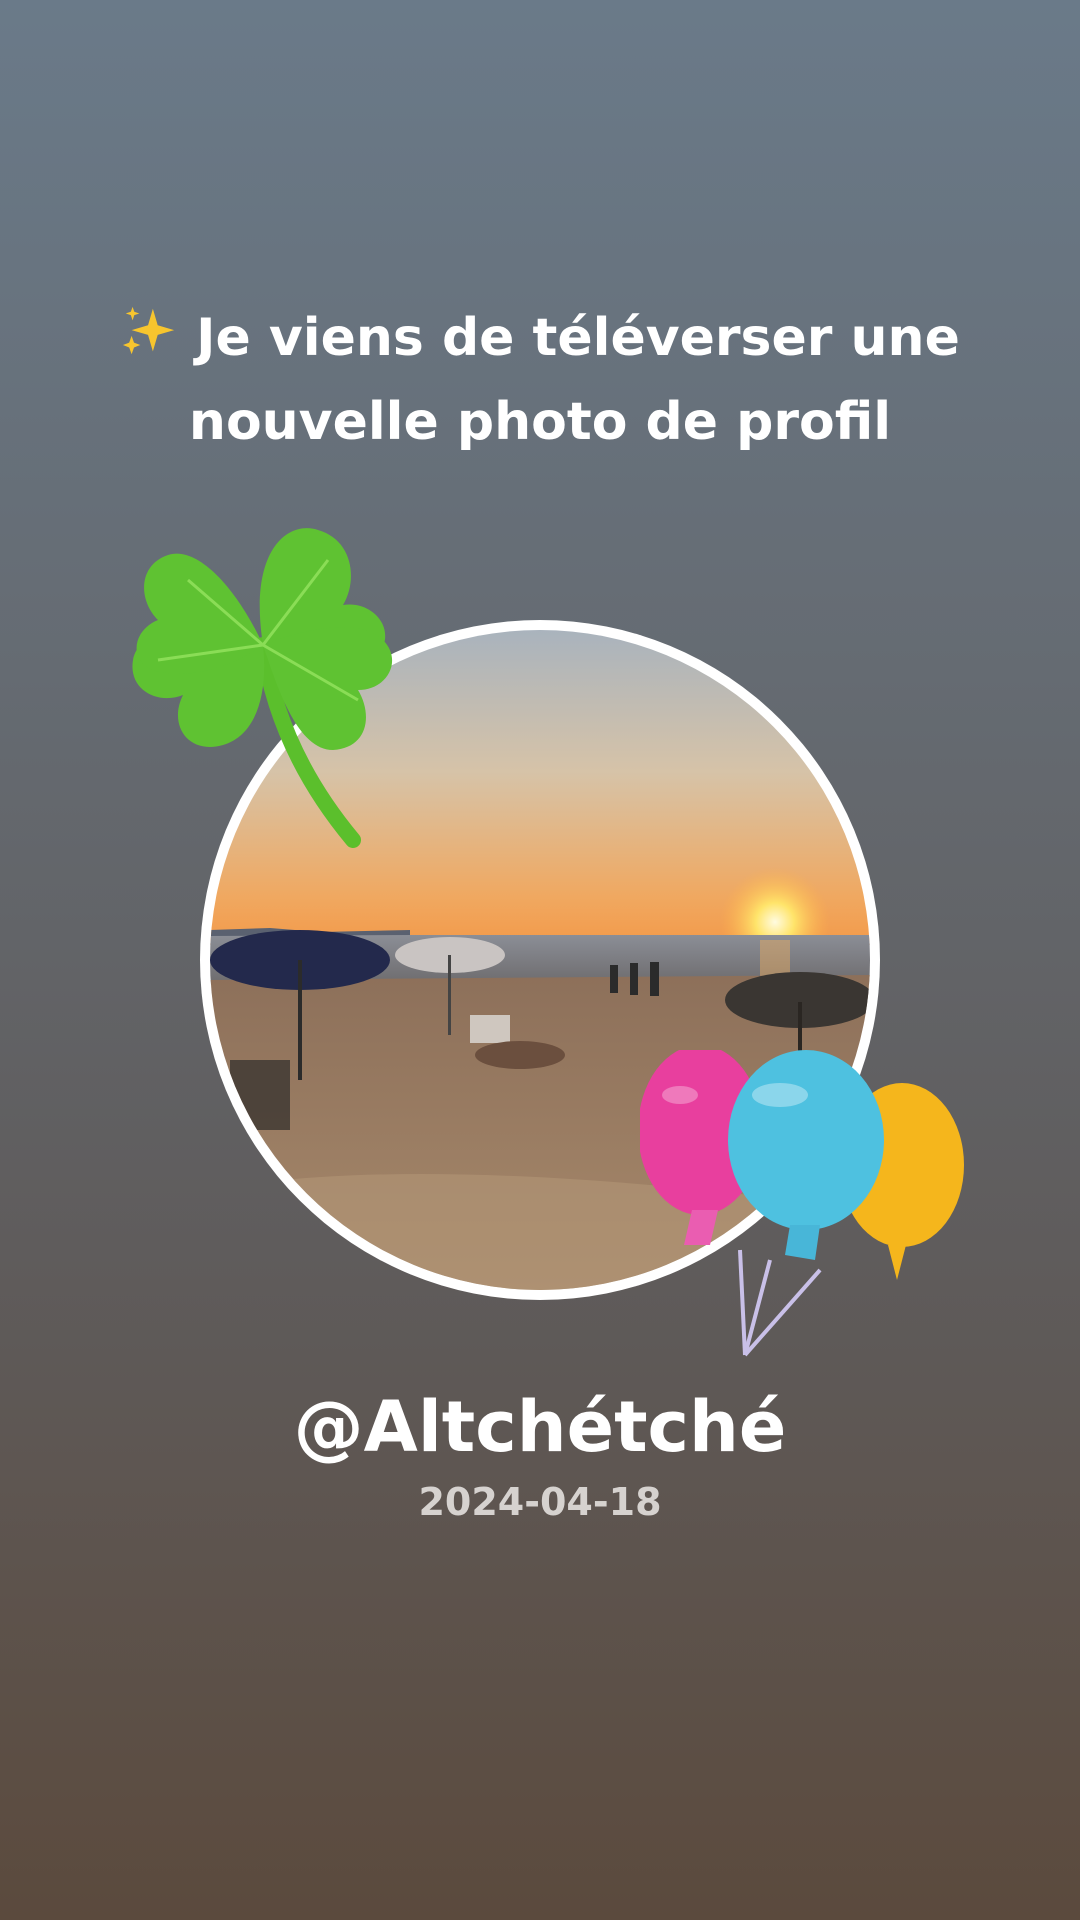  Describe the element at coordinates (802, 1203) in the screenshot. I see `balloons-icon` at that location.